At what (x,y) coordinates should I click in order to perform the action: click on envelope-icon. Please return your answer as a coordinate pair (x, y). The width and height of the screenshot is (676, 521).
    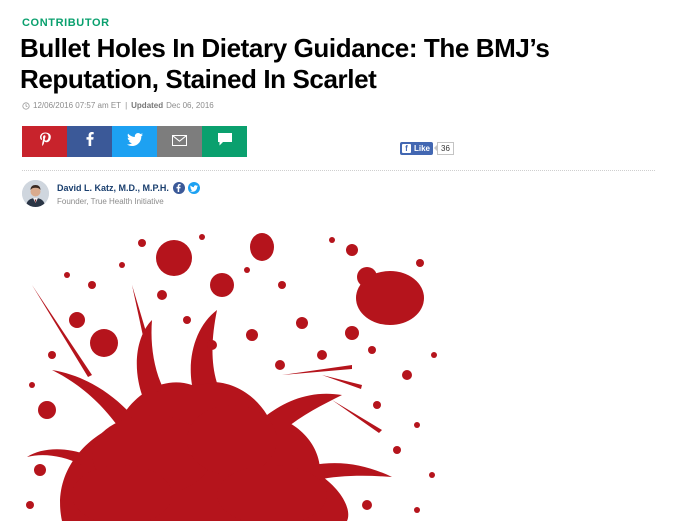
    Looking at the image, I should click on (179, 142).